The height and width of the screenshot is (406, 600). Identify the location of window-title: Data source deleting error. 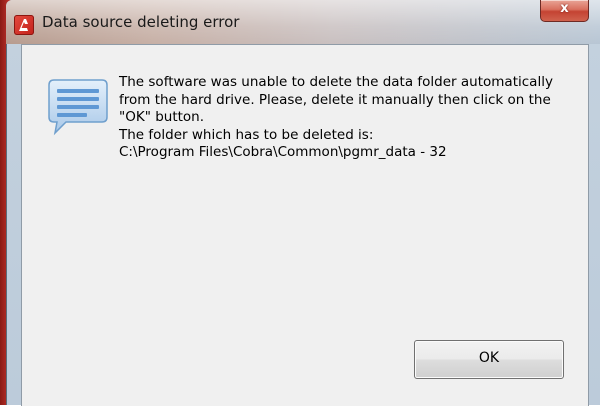
(141, 22).